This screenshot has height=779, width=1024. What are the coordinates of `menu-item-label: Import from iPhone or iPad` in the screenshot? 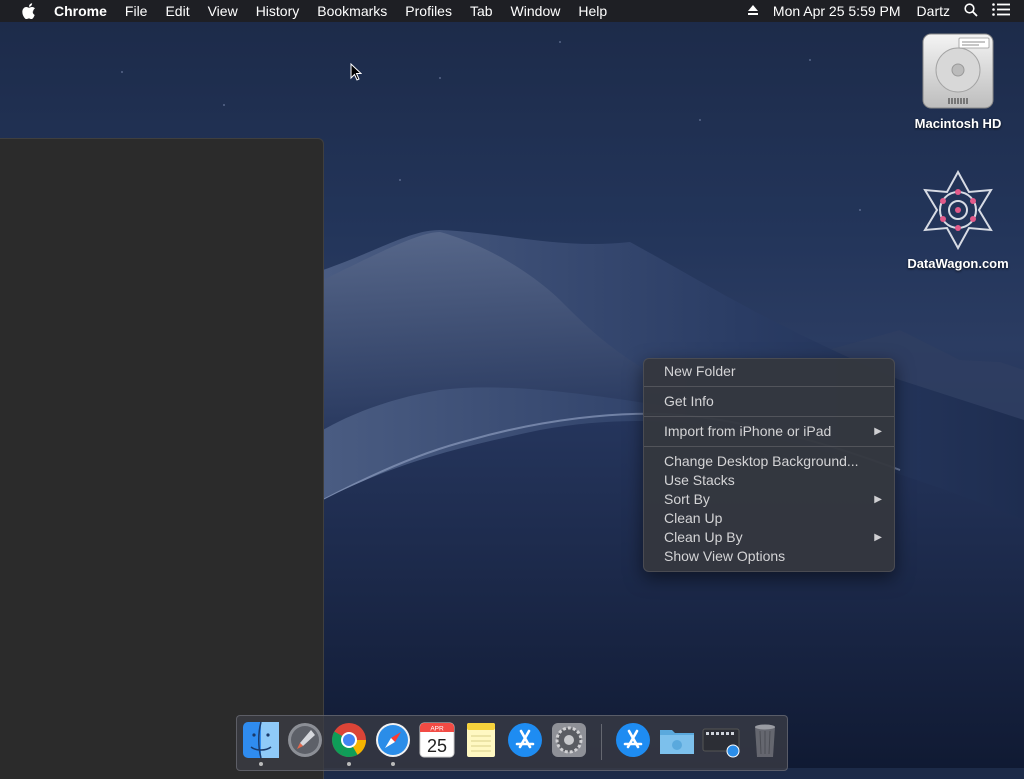 It's located at (748, 431).